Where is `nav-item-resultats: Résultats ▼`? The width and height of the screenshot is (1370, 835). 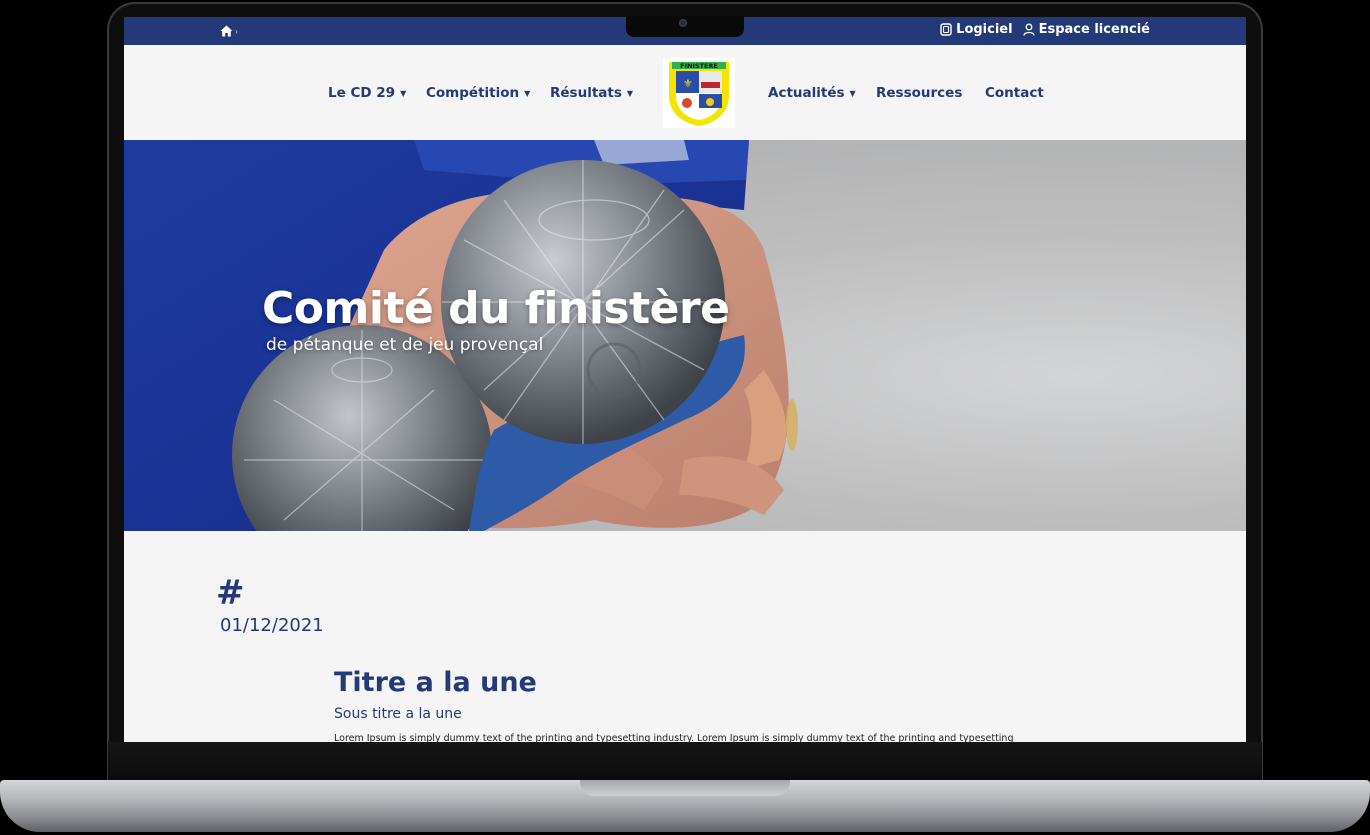
nav-item-resultats: Résultats ▼ is located at coordinates (591, 93).